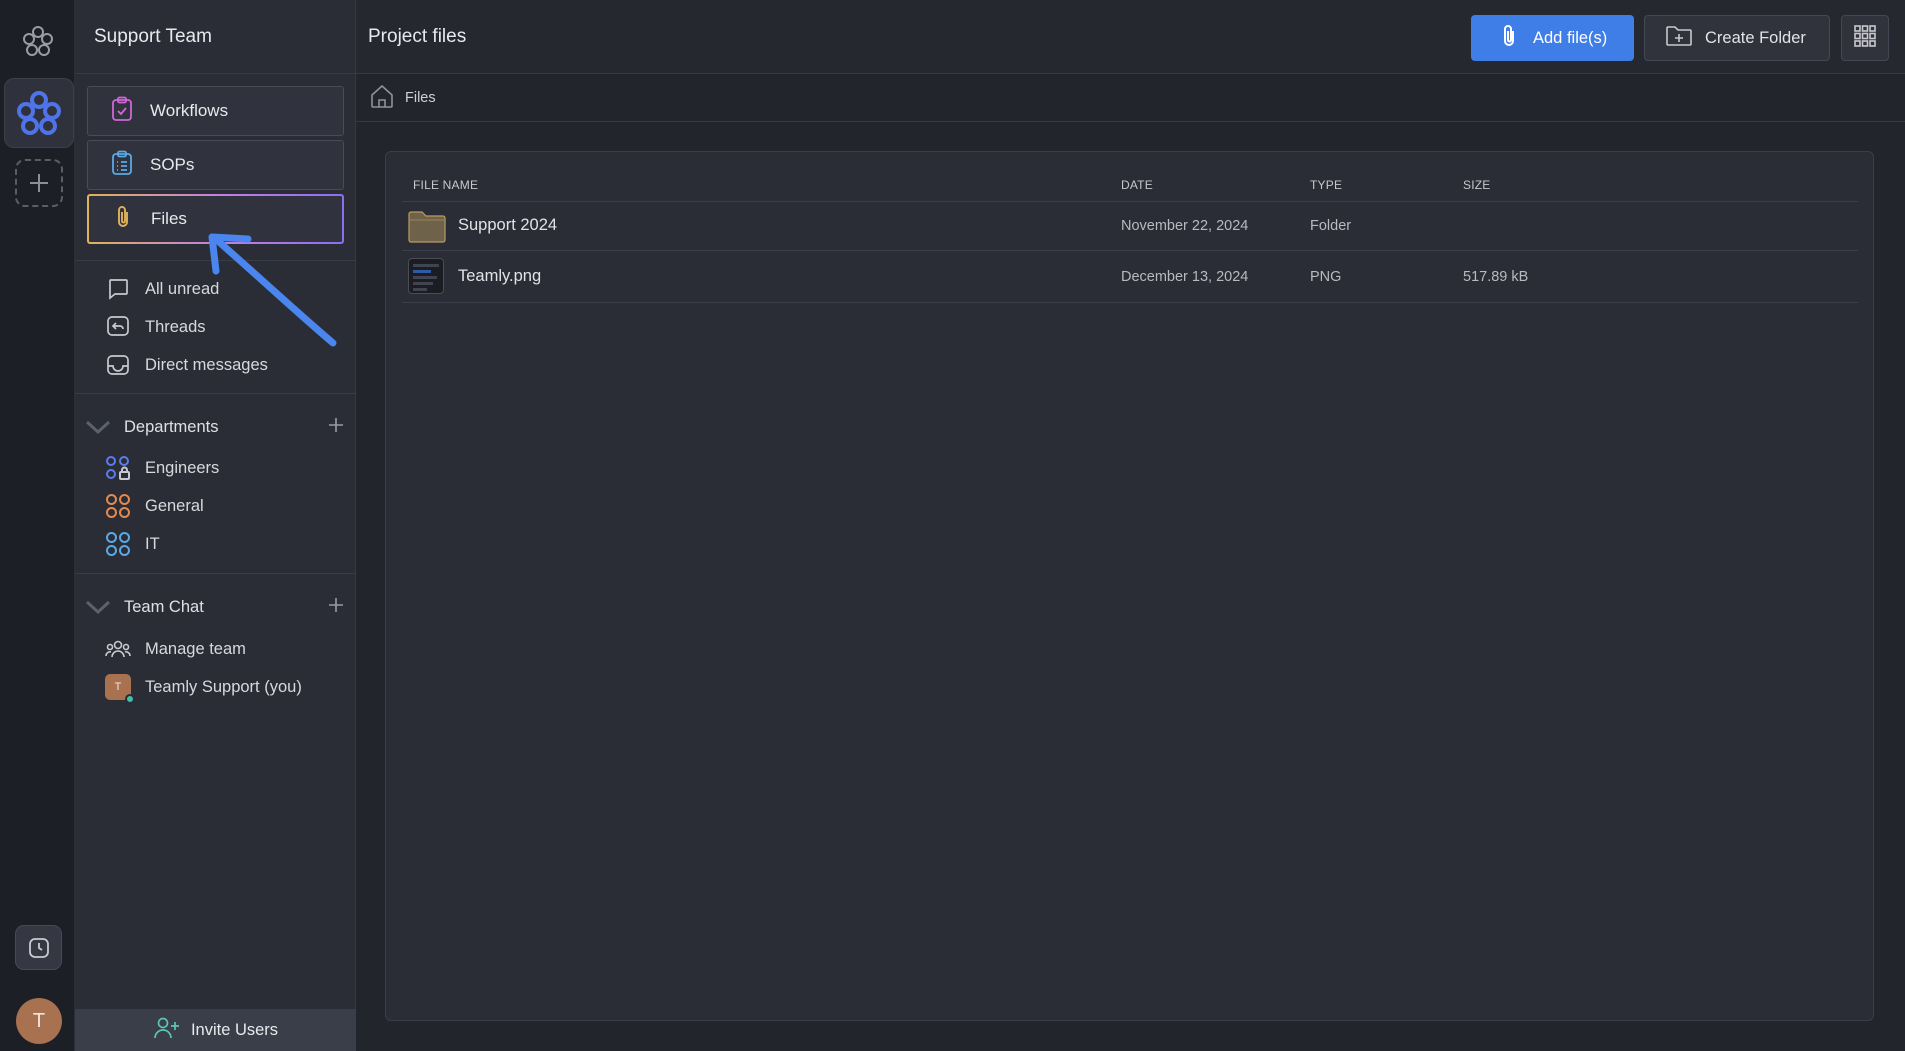  Describe the element at coordinates (39, 113) in the screenshot. I see `workspace-support-team` at that location.